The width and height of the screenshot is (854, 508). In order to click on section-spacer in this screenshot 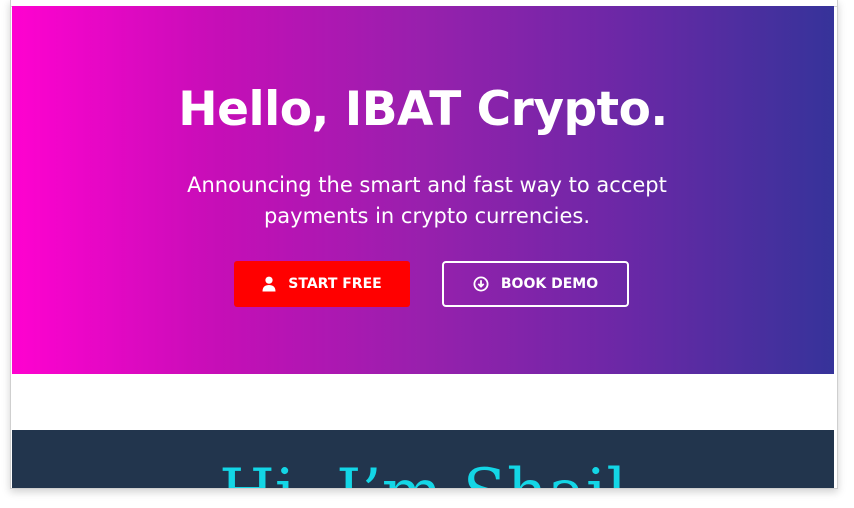, I will do `click(423, 402)`.